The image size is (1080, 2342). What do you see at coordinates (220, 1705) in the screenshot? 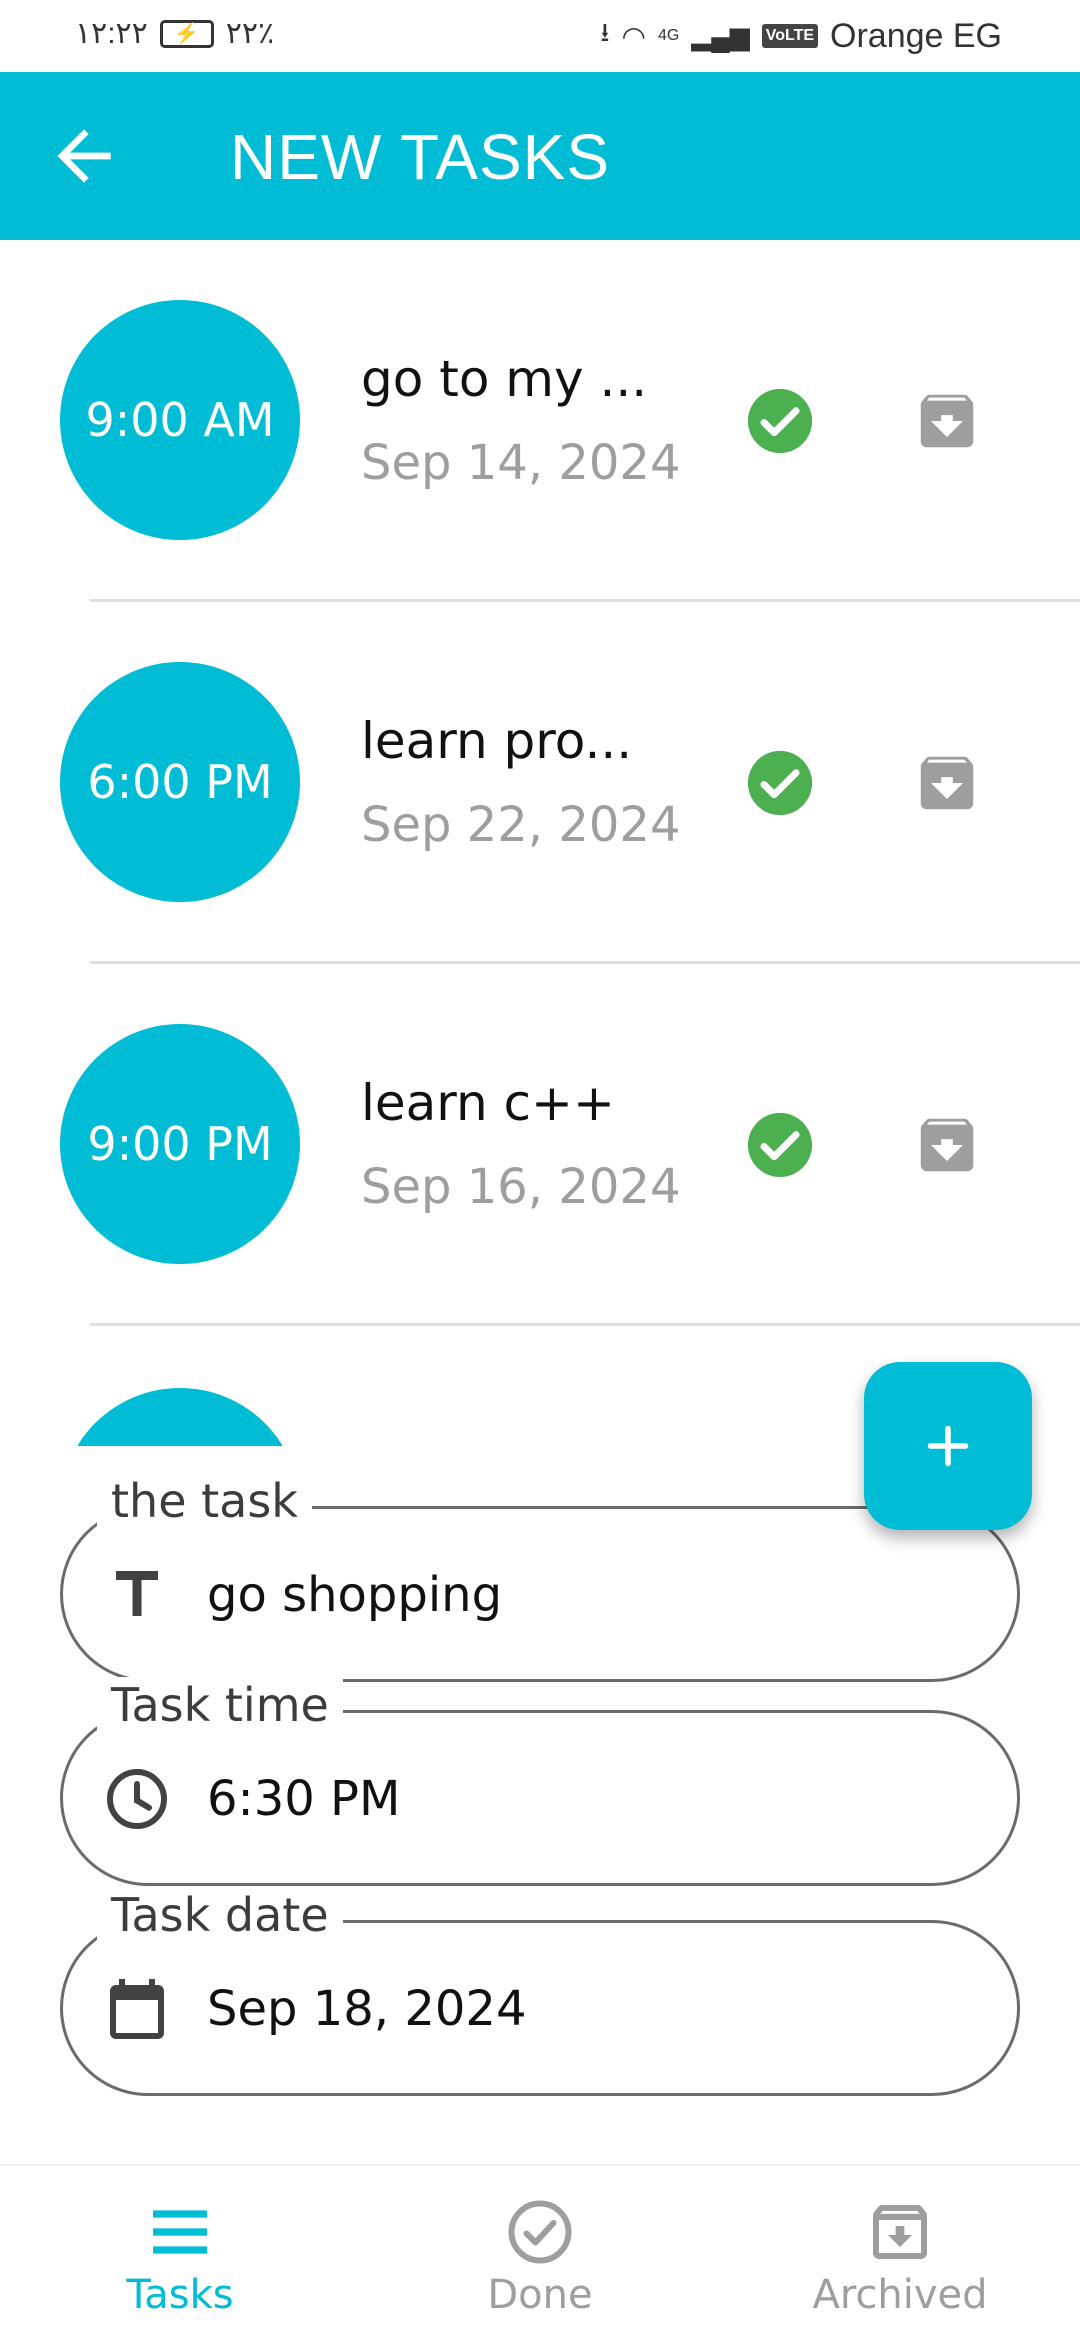
I see `field-label: Task time` at bounding box center [220, 1705].